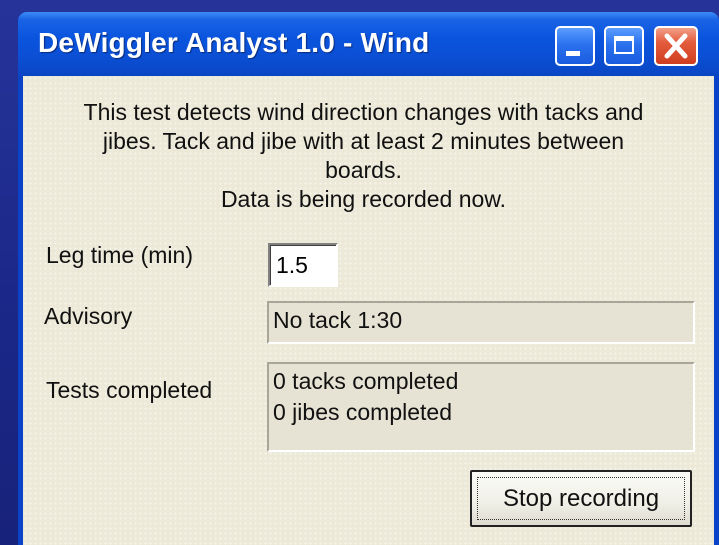  What do you see at coordinates (481, 322) in the screenshot?
I see `advisory-field: No tack 1:30` at bounding box center [481, 322].